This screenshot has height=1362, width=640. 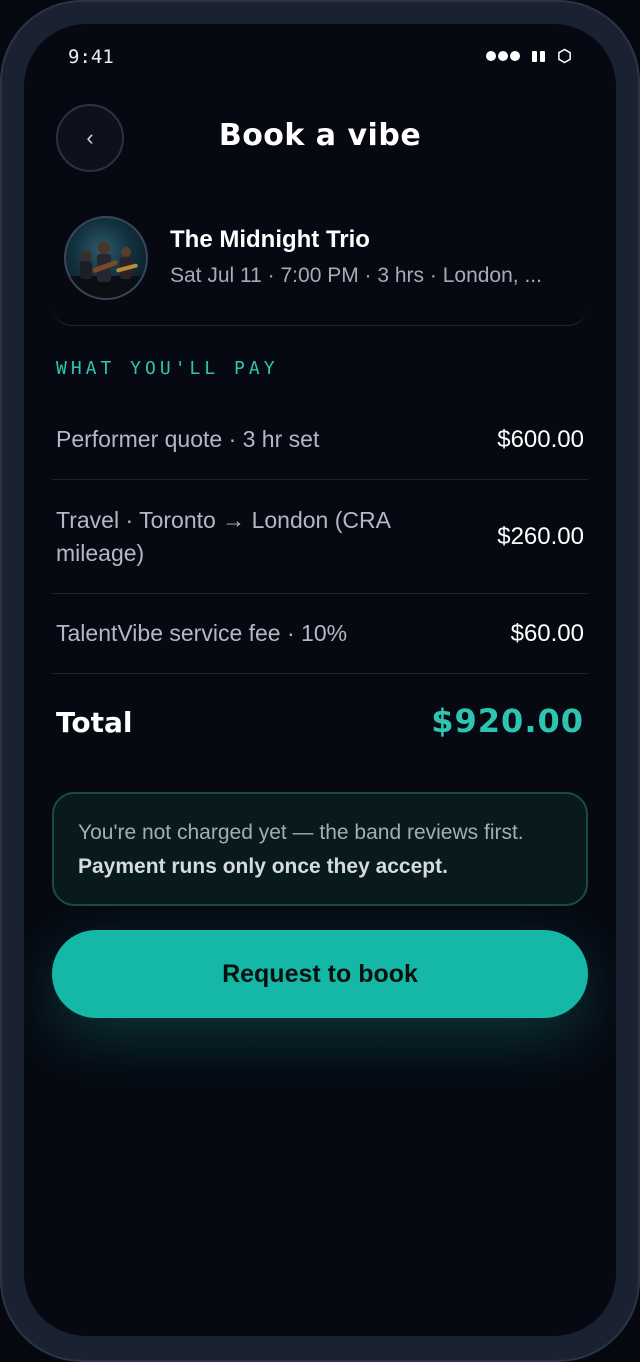 I want to click on section-label: WHAT YOU'LL PAY, so click(x=167, y=368).